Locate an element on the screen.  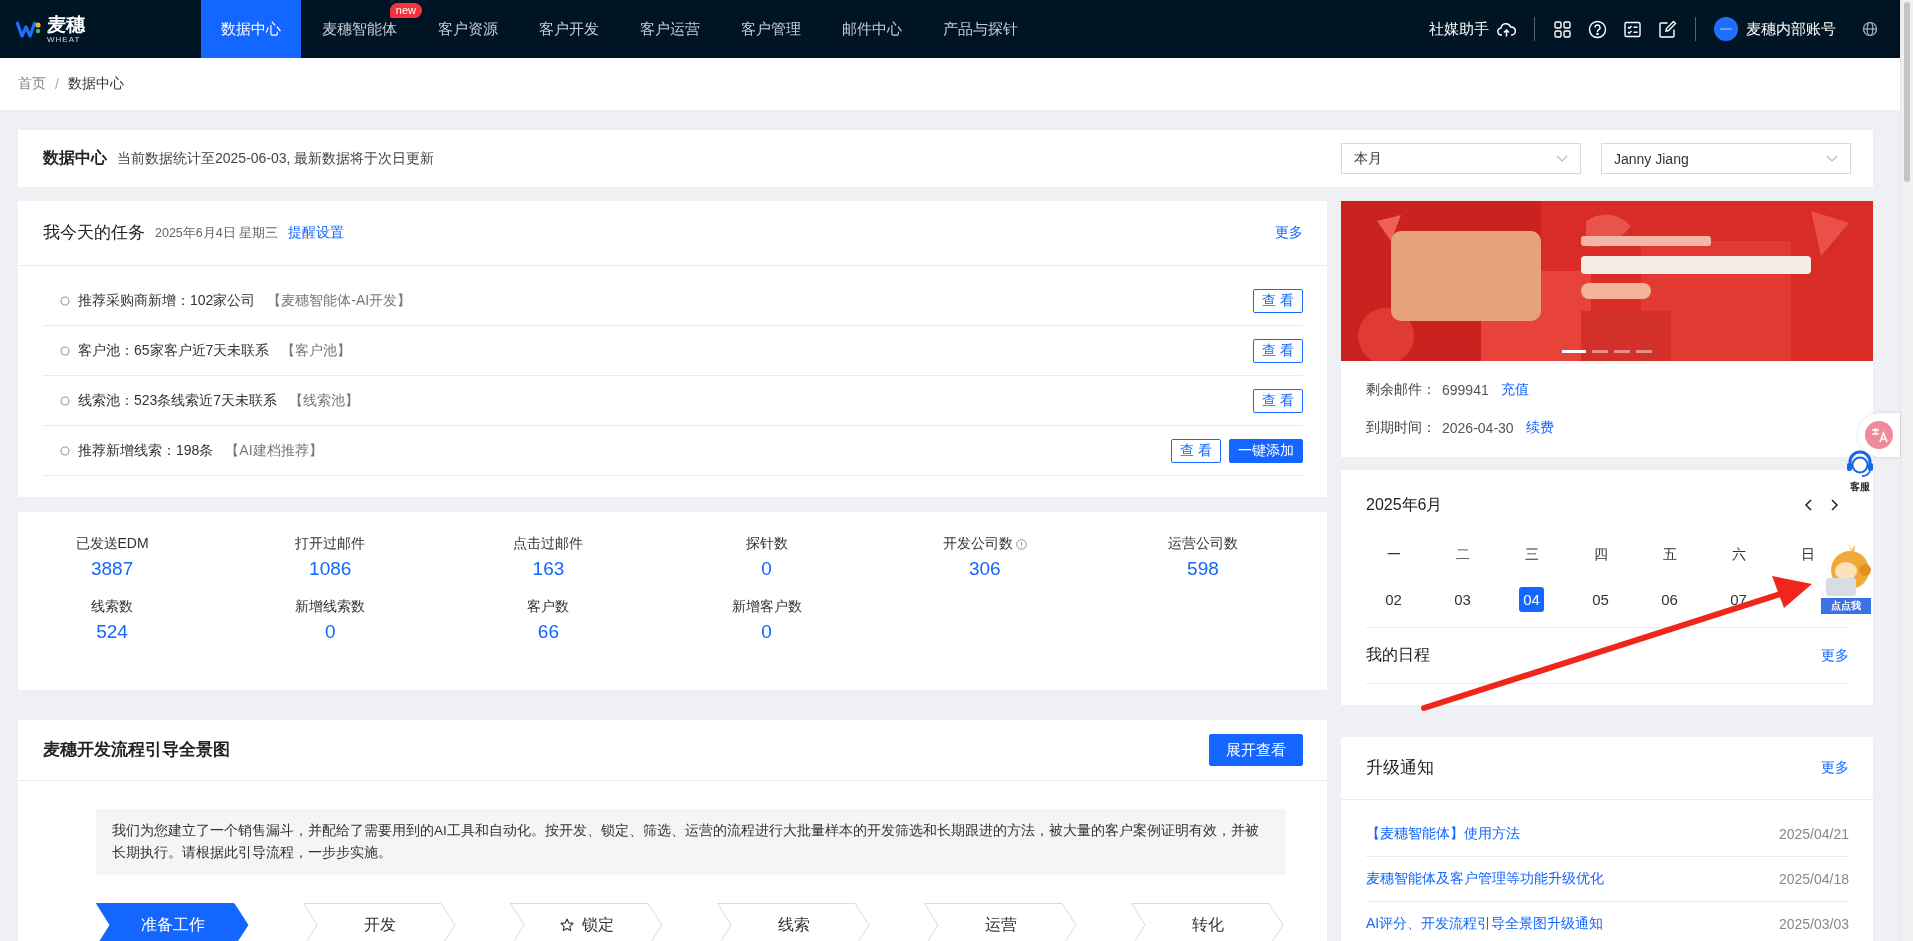
breadcrumb-item: 首页 is located at coordinates (32, 84).